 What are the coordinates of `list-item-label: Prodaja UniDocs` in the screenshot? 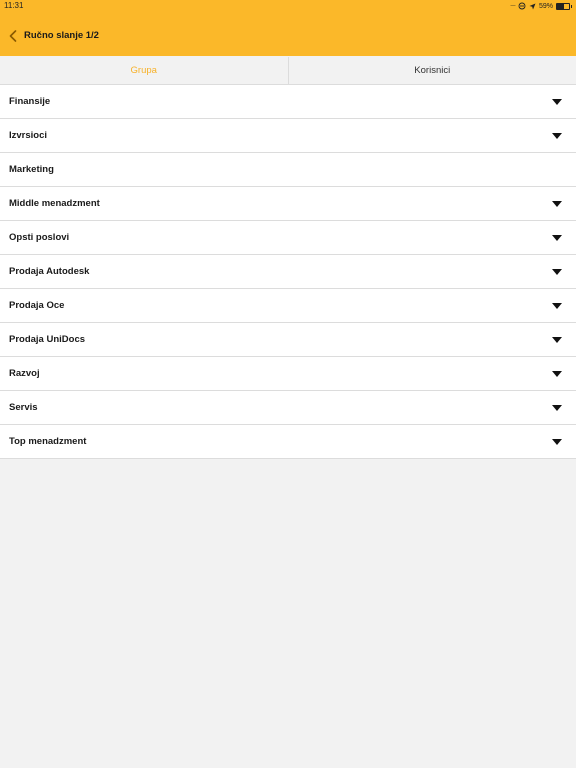 It's located at (47, 339).